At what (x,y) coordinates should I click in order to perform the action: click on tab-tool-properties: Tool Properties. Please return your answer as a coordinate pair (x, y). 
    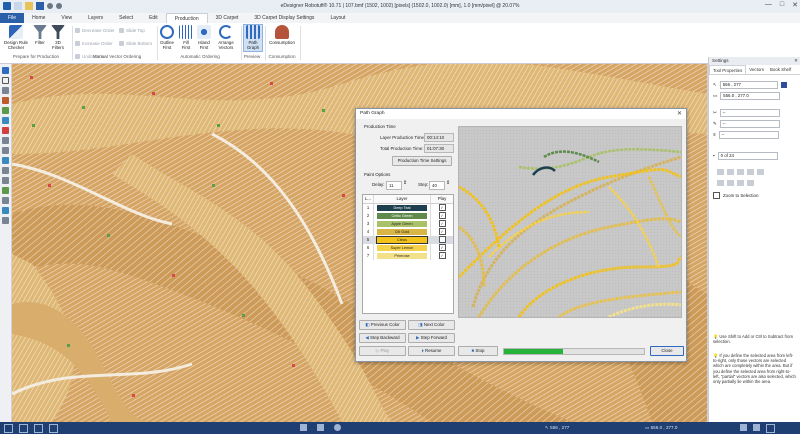
    Looking at the image, I should click on (728, 69).